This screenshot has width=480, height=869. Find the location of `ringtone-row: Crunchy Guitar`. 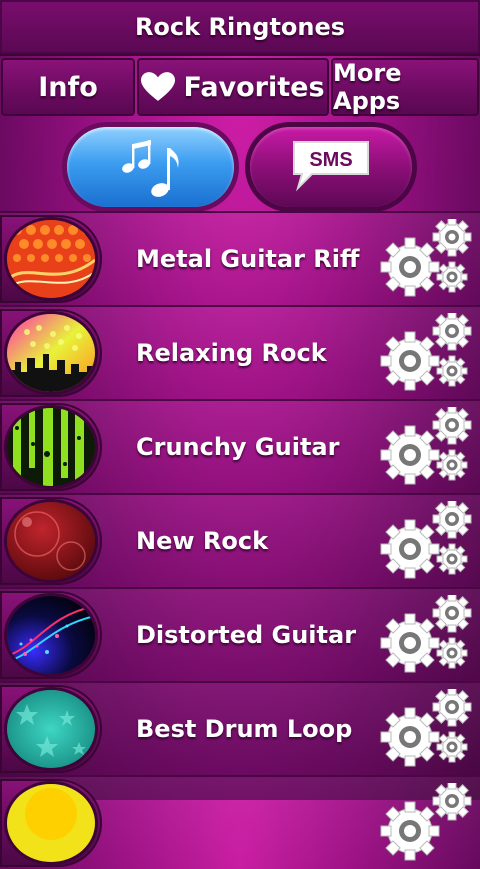

ringtone-row: Crunchy Guitar is located at coordinates (240, 446).